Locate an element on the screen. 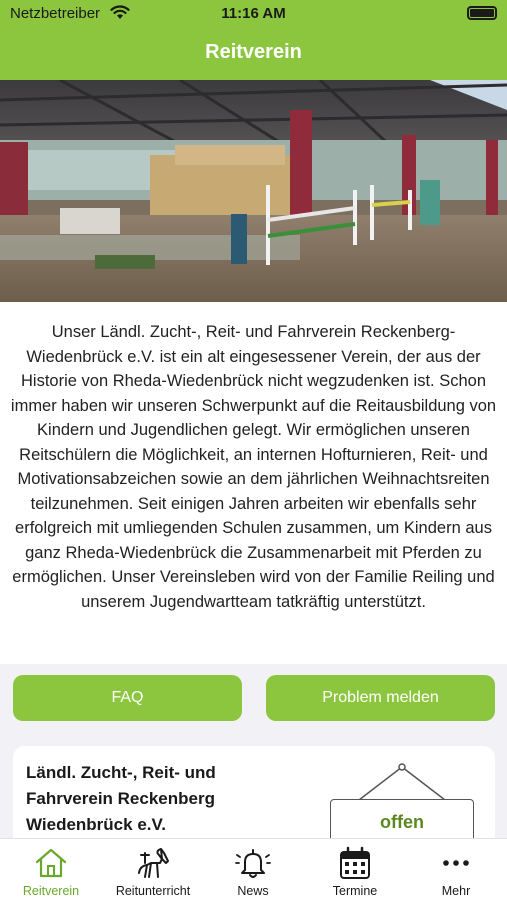  horse-icon is located at coordinates (153, 863).